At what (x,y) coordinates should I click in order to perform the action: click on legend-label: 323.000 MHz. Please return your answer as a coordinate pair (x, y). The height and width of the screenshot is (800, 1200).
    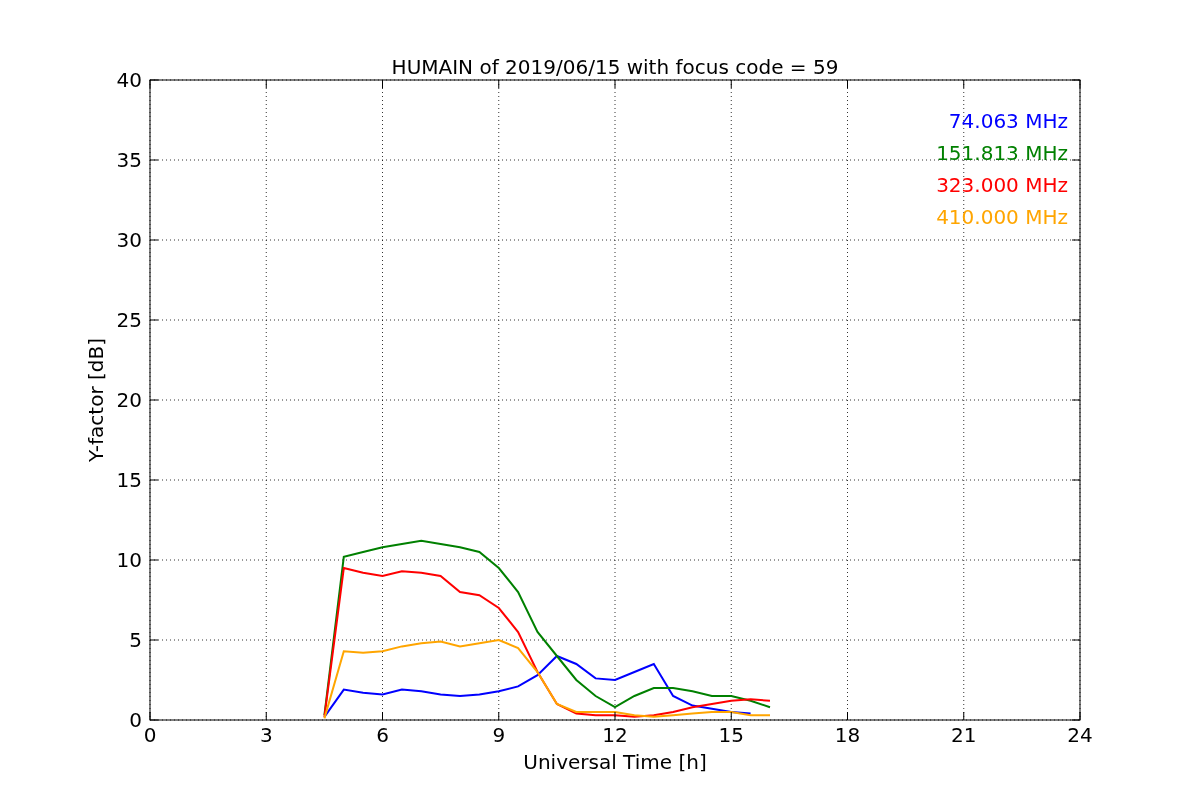
    Looking at the image, I should click on (1002, 185).